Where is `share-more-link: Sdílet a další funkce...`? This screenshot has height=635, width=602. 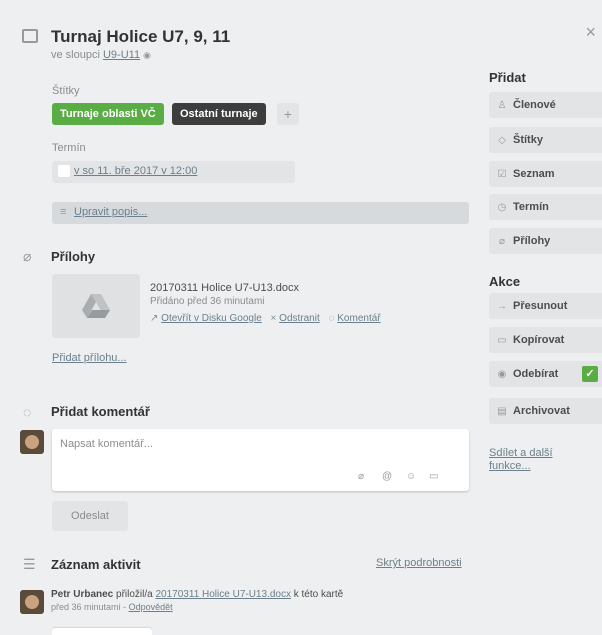
share-more-link: Sdílet a další funkce... is located at coordinates (534, 460).